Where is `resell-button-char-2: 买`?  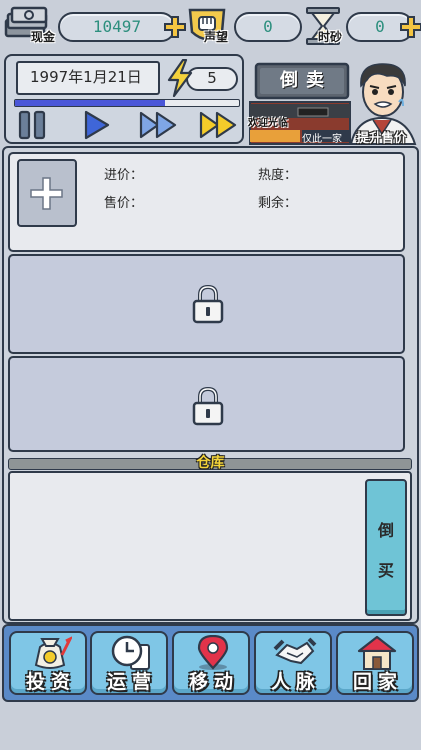
resell-button-char-2: 买 is located at coordinates (385, 570).